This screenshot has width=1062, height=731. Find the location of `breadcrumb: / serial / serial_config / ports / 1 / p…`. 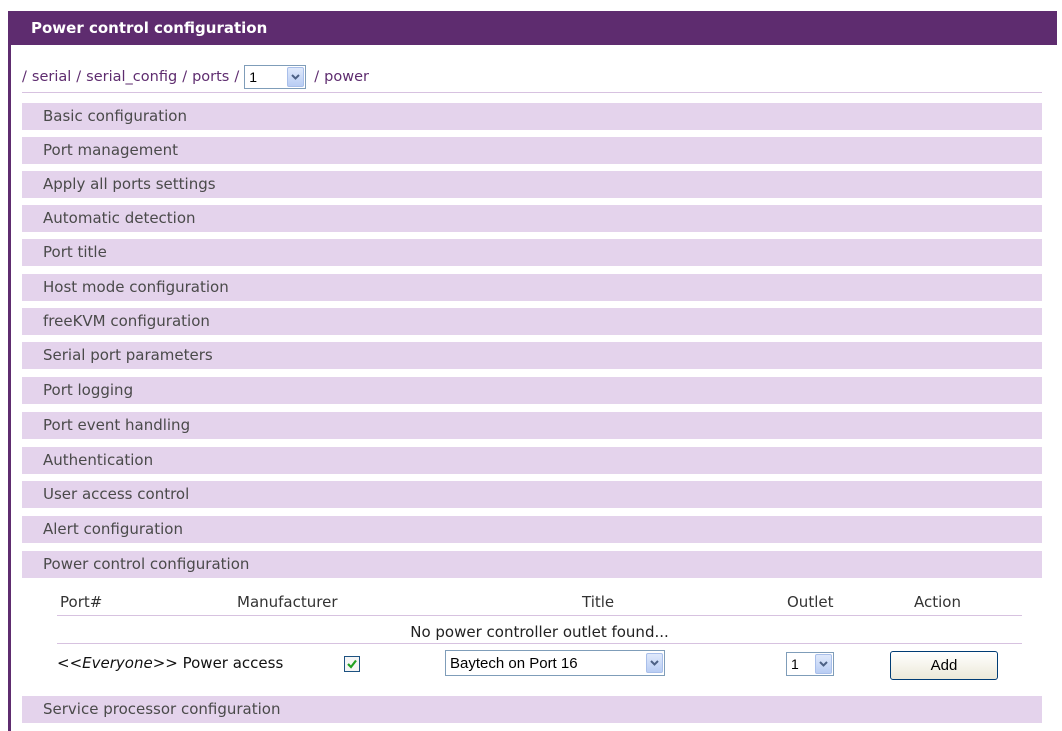

breadcrumb: / serial / serial_config / ports / 1 / p… is located at coordinates (532, 77).